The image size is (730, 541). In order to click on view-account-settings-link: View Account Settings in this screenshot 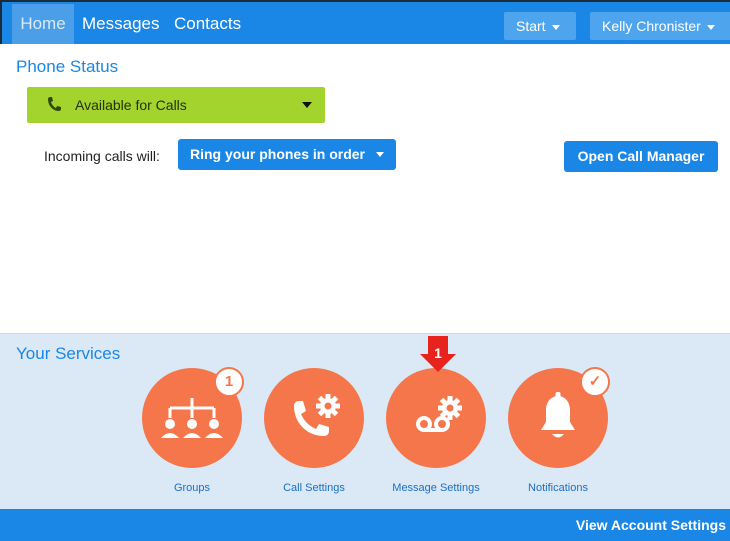, I will do `click(651, 525)`.